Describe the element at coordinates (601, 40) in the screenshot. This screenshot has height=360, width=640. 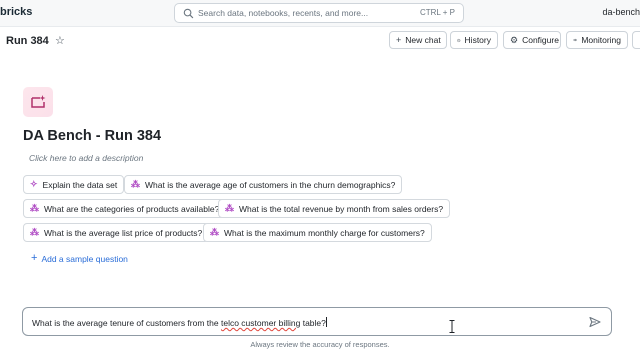
I see `monitoring-label: Monitoring` at that location.